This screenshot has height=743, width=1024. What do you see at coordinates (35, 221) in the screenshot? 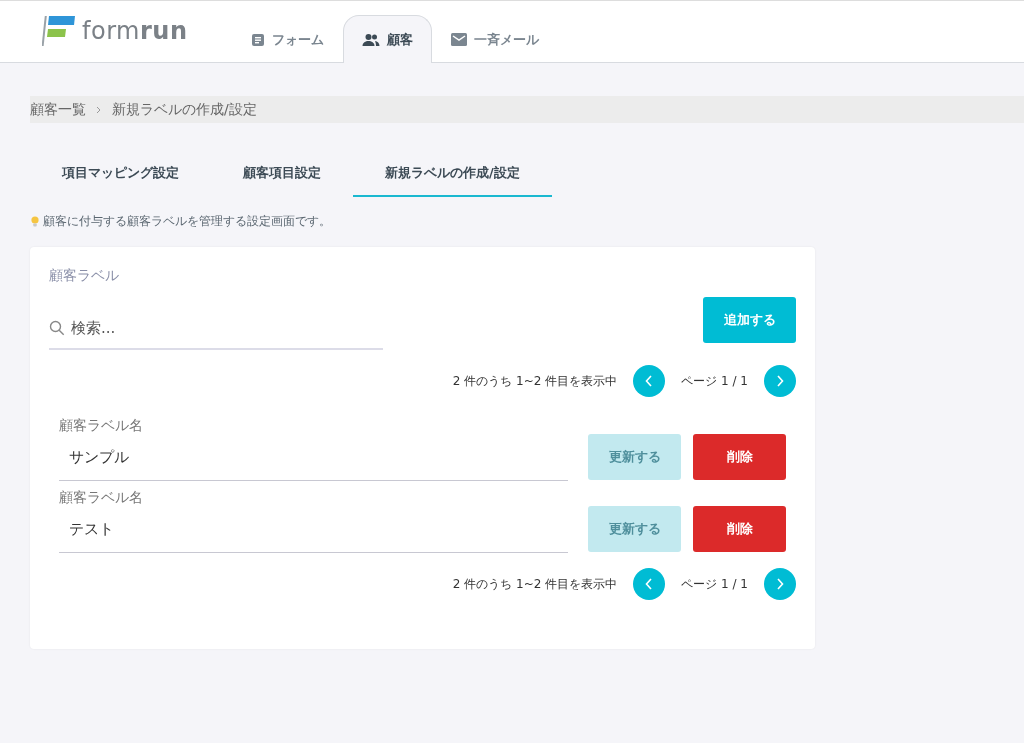
I see `lightbulb-icon` at bounding box center [35, 221].